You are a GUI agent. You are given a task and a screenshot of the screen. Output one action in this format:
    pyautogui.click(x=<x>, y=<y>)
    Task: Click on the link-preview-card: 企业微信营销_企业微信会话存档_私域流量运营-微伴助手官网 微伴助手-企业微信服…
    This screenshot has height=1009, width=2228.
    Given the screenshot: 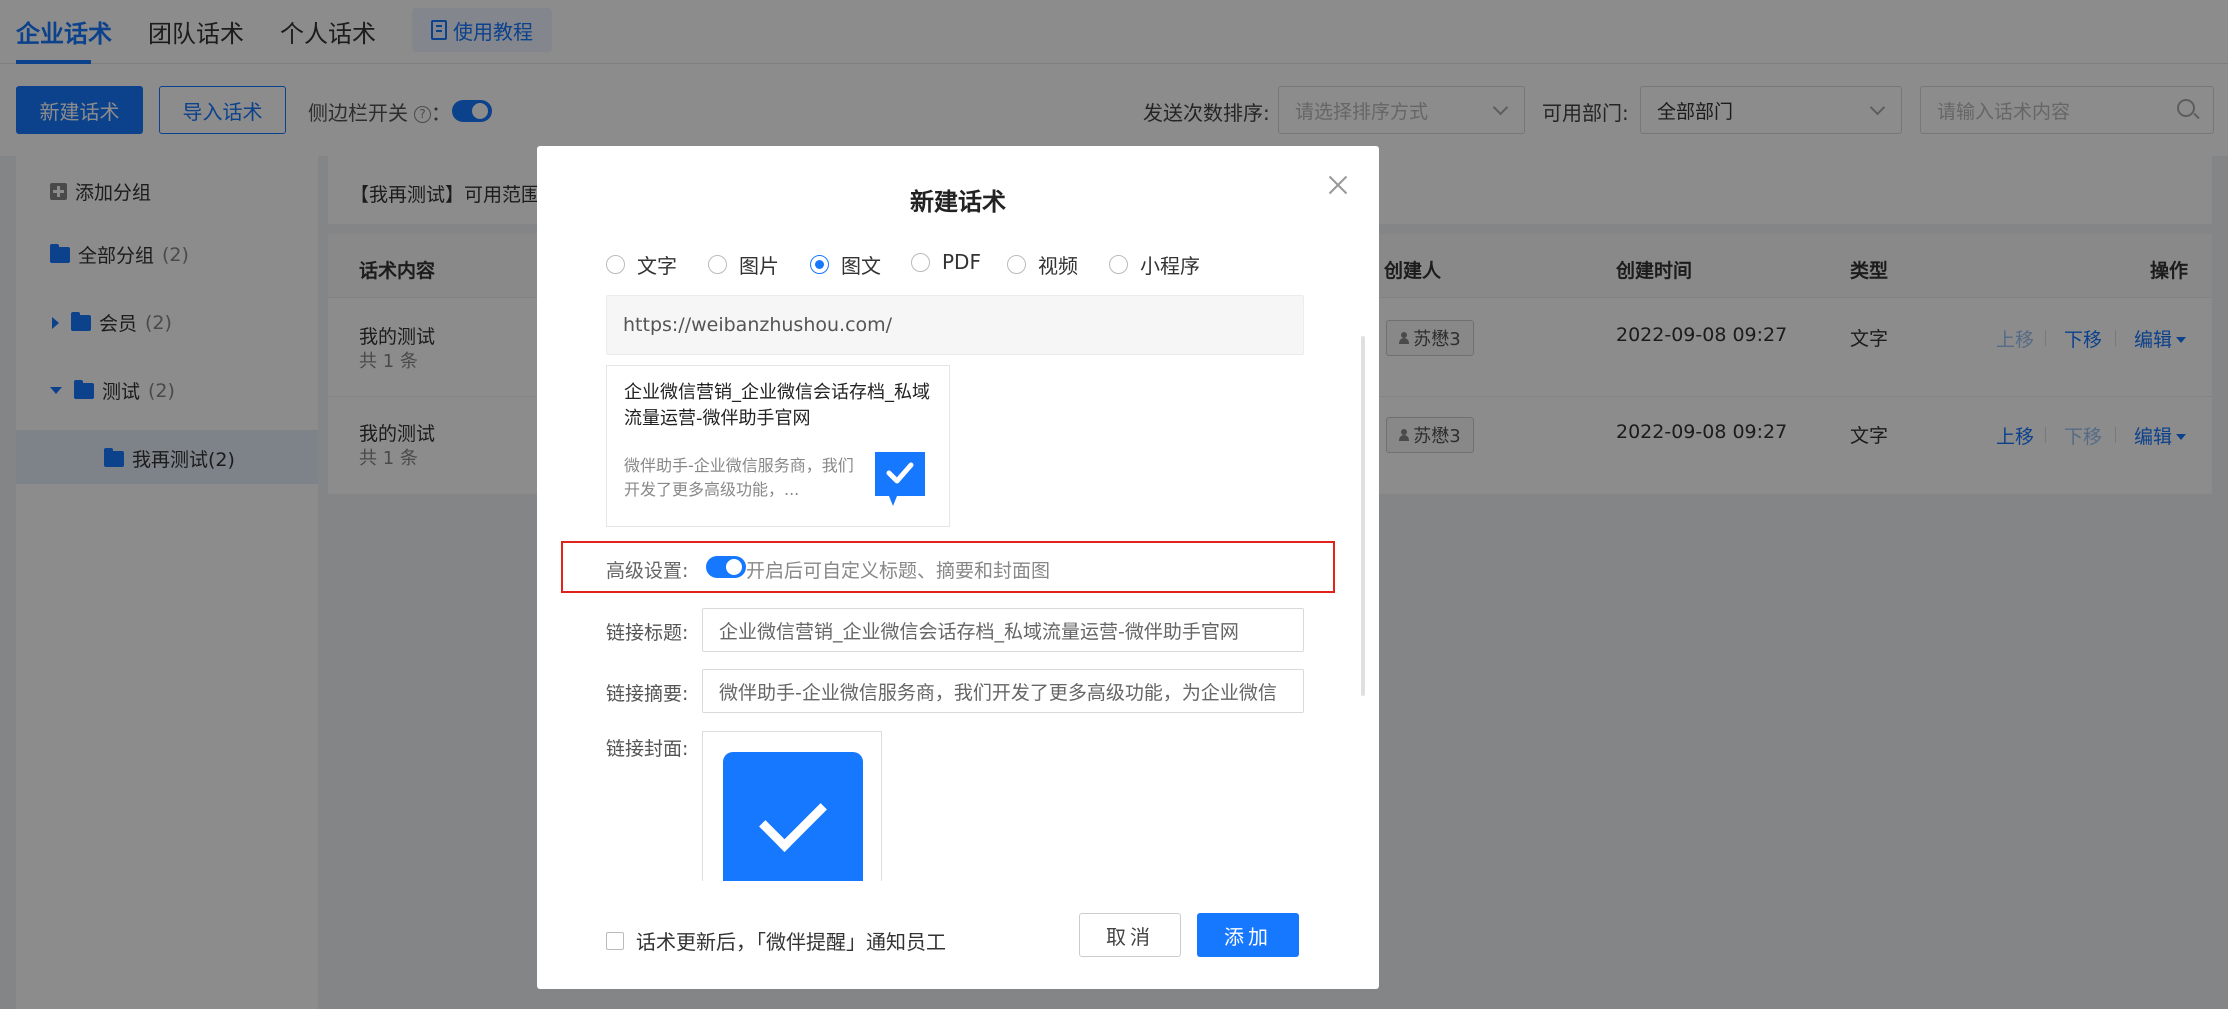 What is the action you would take?
    pyautogui.click(x=778, y=446)
    